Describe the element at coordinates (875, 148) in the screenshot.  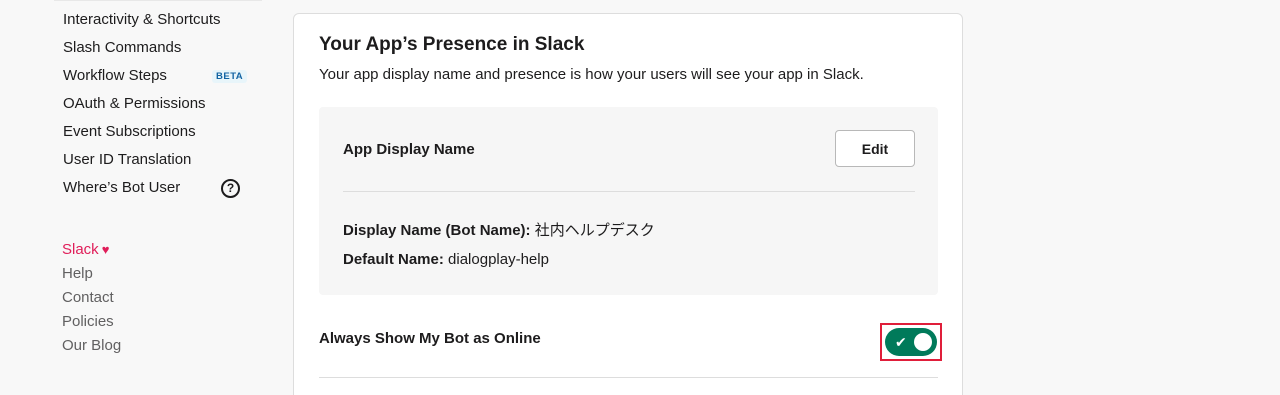
I see `edit-button: Edit` at that location.